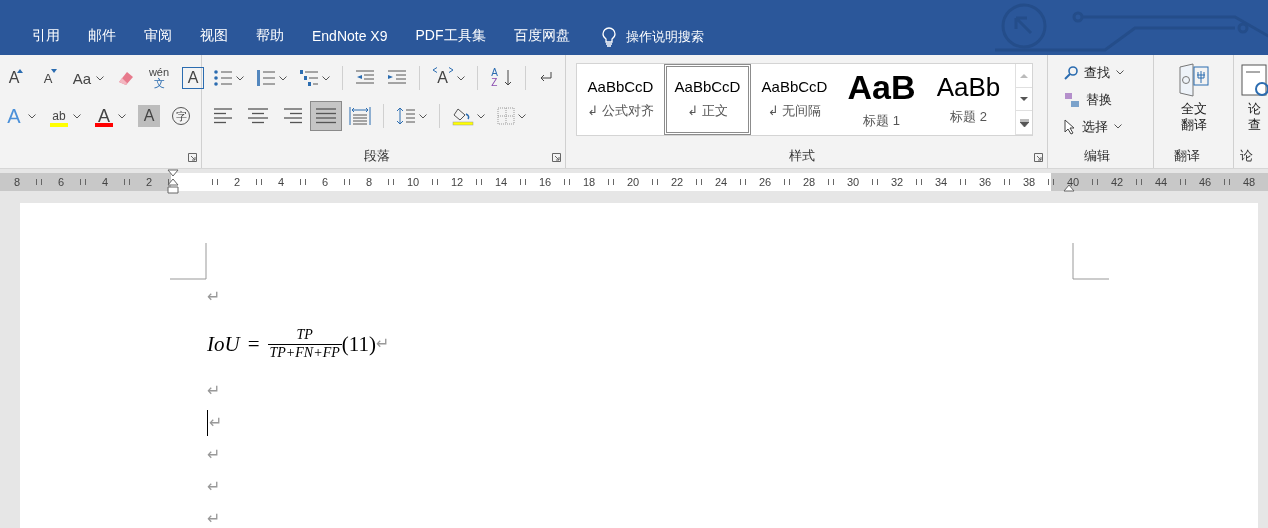  I want to click on lightbulb-icon, so click(608, 37).